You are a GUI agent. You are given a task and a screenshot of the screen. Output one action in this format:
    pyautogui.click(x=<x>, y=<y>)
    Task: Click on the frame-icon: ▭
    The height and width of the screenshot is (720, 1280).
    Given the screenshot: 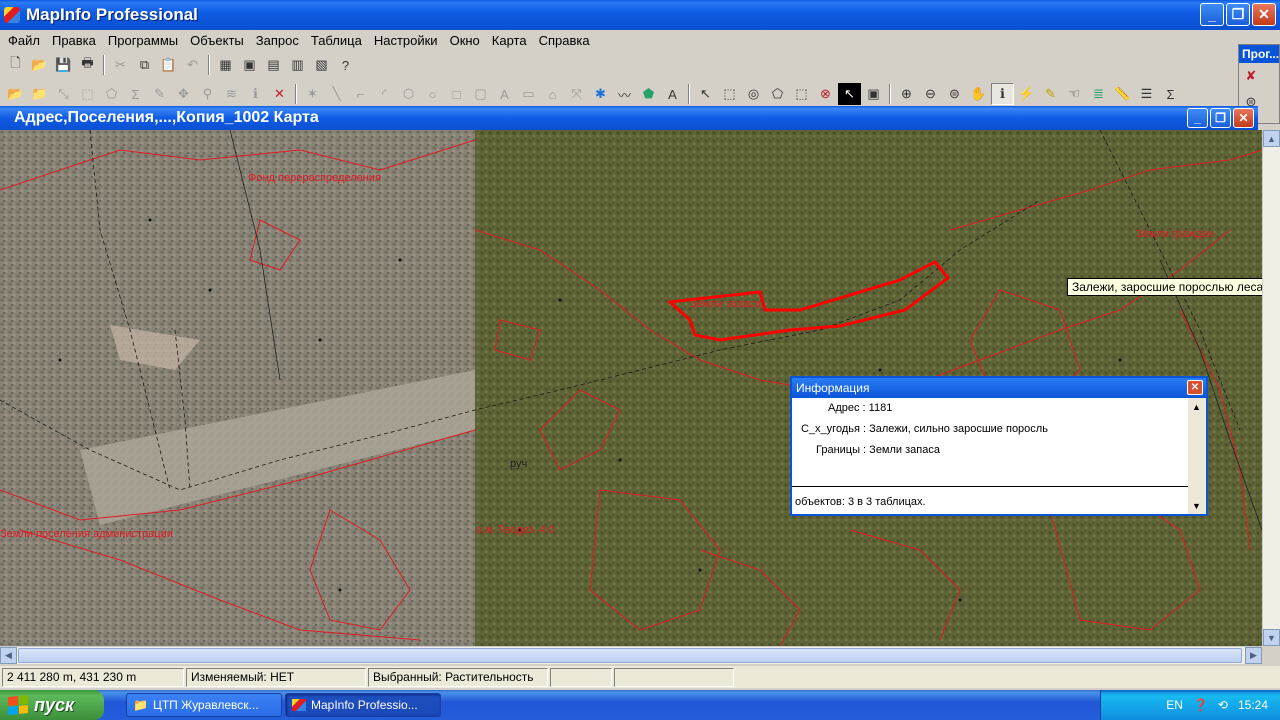 What is the action you would take?
    pyautogui.click(x=528, y=94)
    